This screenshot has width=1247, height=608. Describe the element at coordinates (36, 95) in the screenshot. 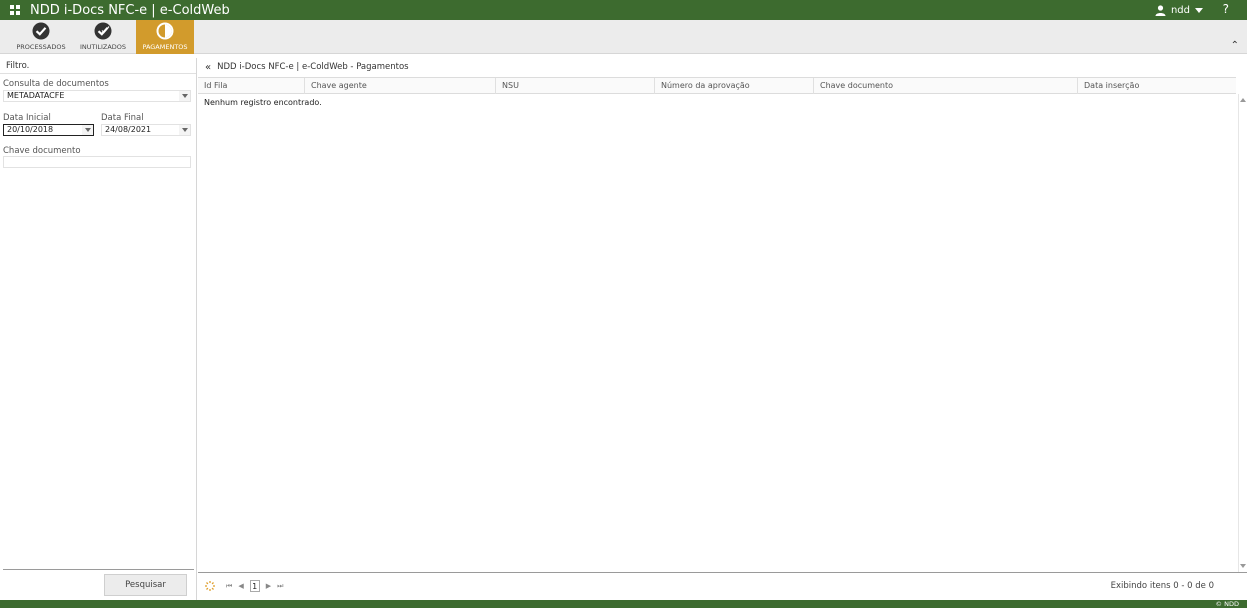

I see `consulta-value: METADATACFE` at that location.